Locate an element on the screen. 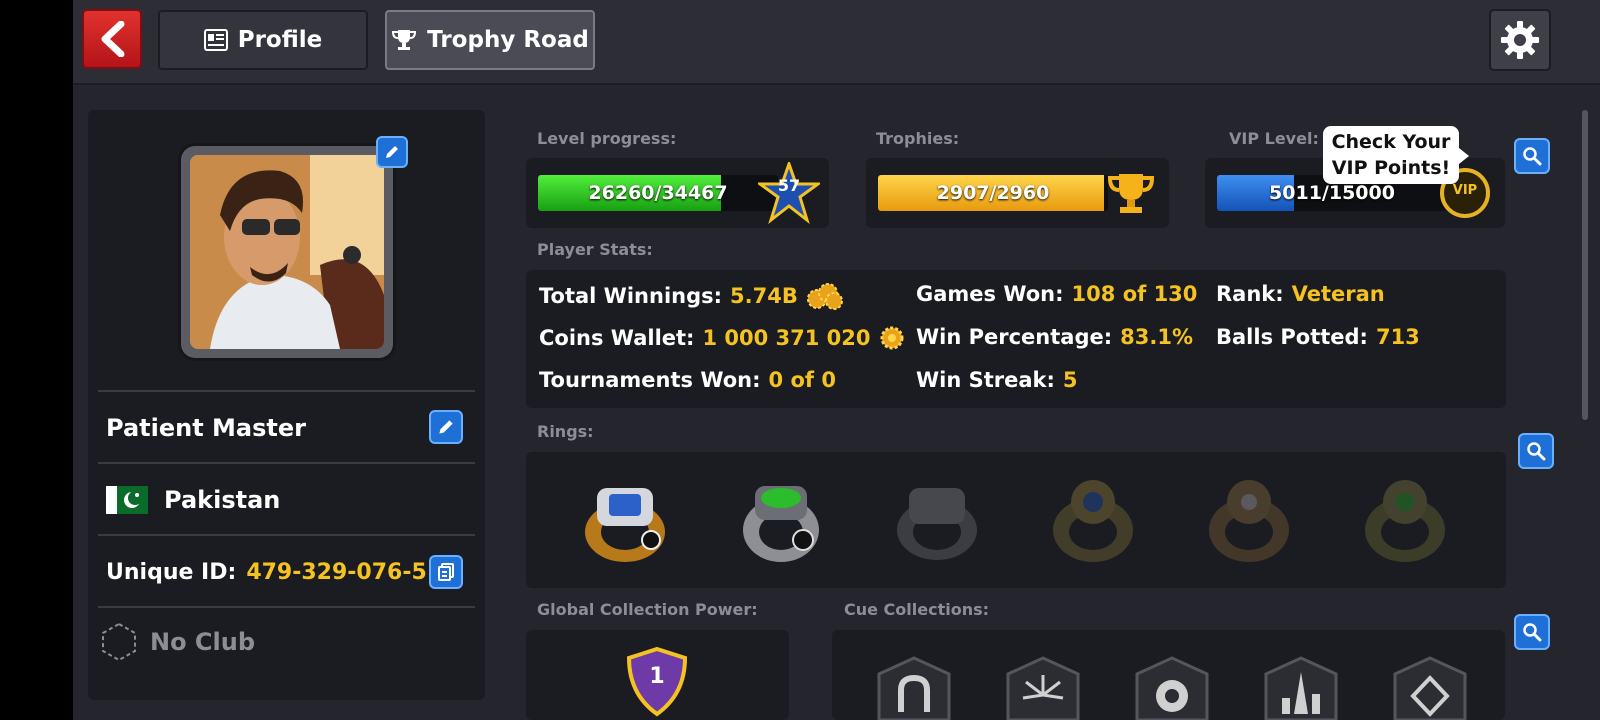  player-name-row: Patient Master is located at coordinates (206, 428).